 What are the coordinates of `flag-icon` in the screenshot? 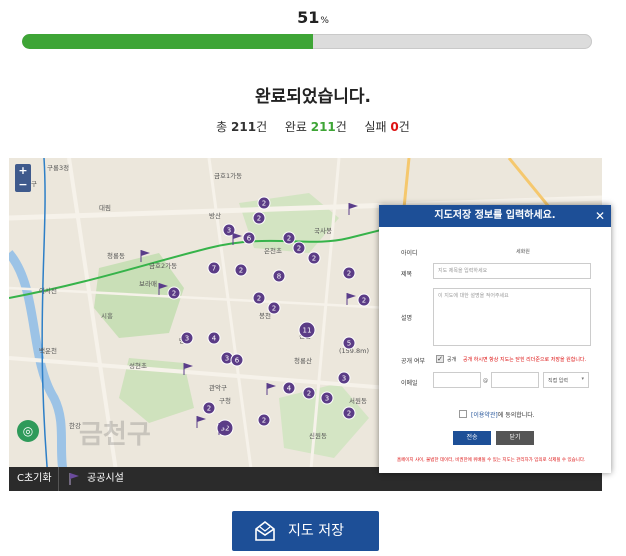 It's located at (74, 479).